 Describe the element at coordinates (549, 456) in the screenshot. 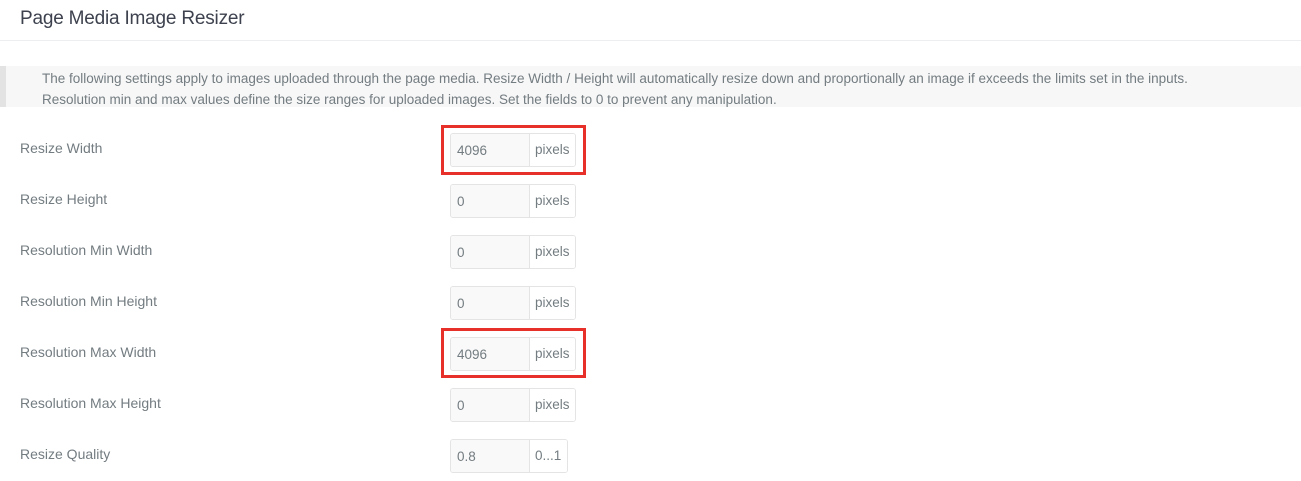

I see `resize-quality-unit: 0...1` at that location.